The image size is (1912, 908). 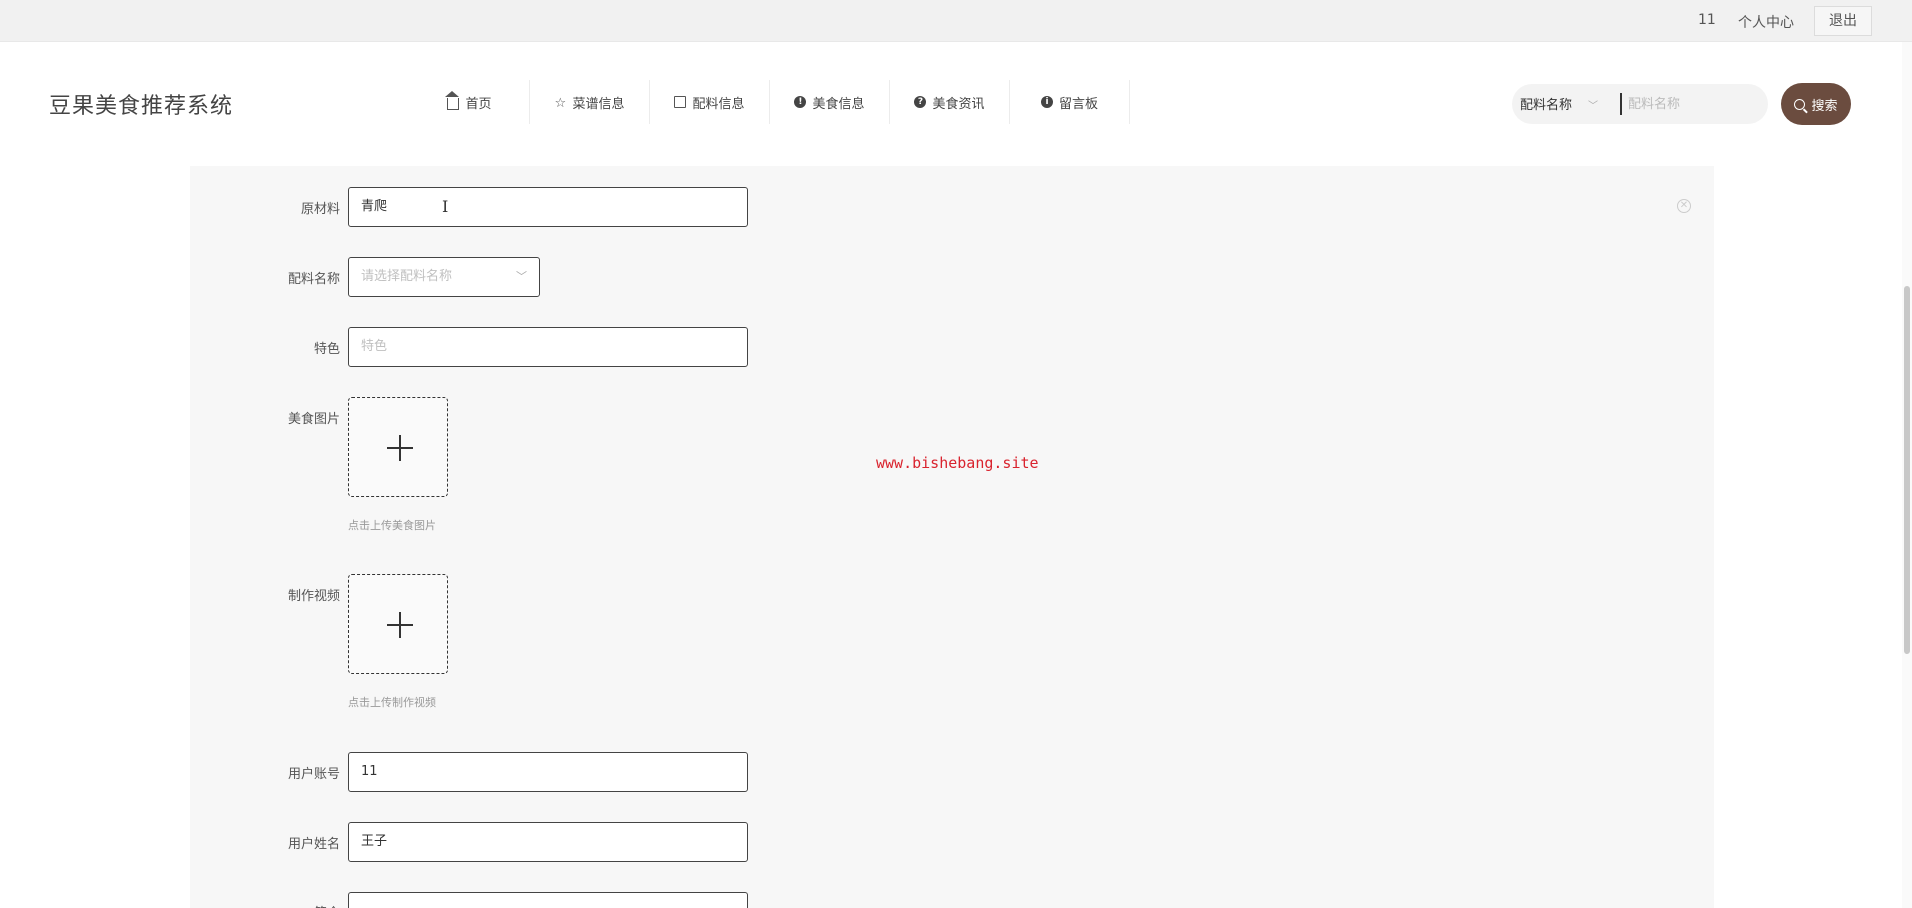 What do you see at coordinates (452, 100) in the screenshot?
I see `home-icon` at bounding box center [452, 100].